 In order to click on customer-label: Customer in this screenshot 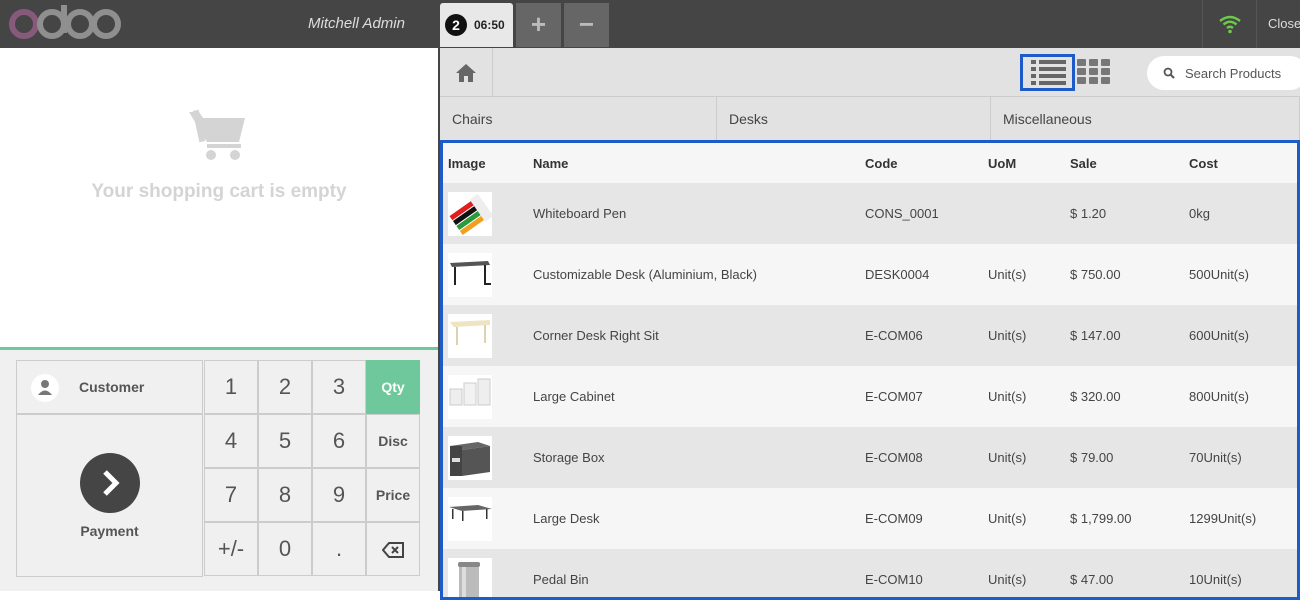, I will do `click(111, 387)`.